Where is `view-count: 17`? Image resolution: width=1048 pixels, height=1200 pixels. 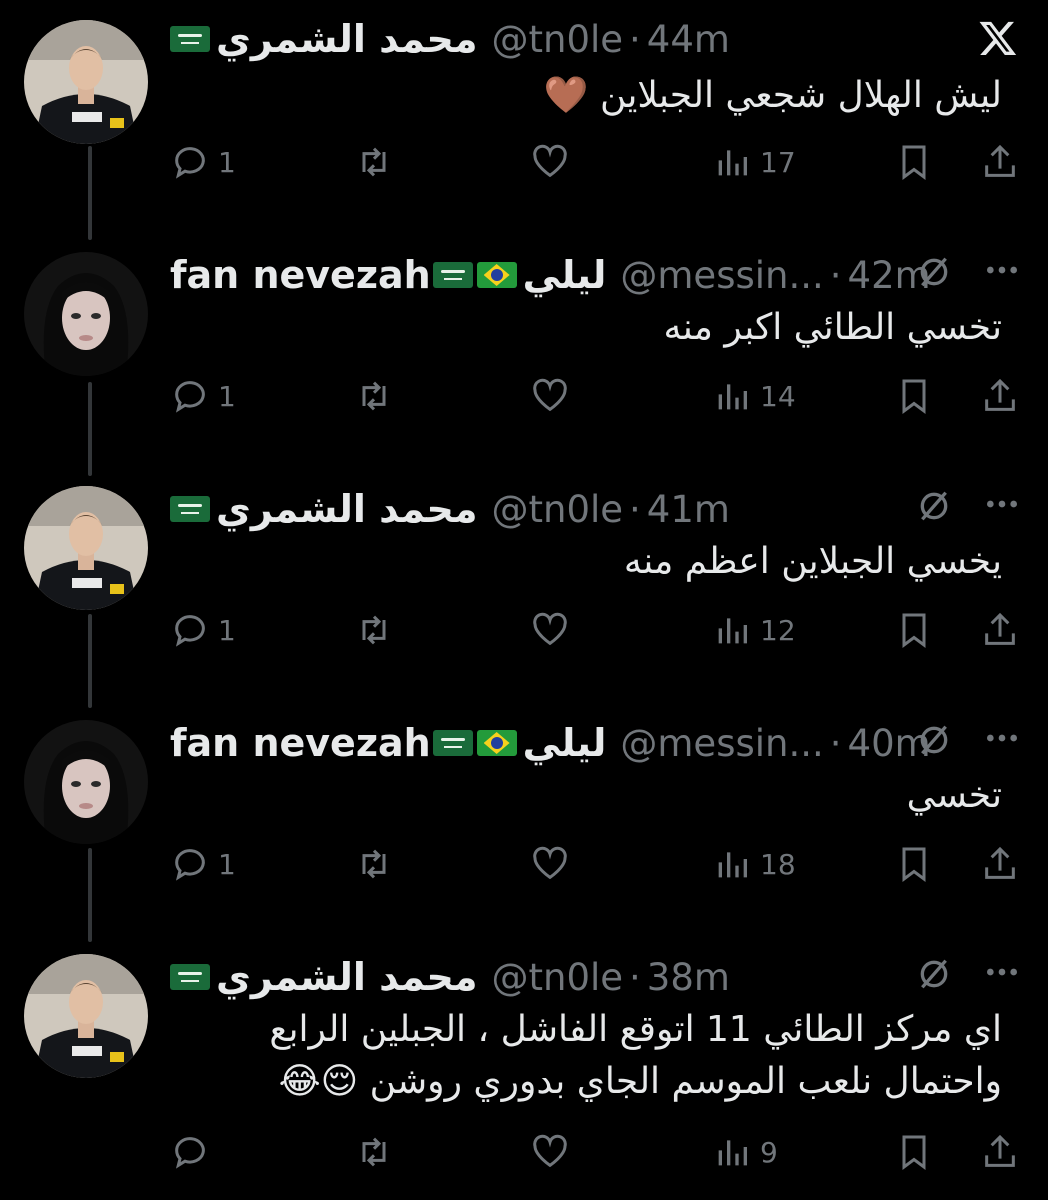 view-count: 17 is located at coordinates (778, 162).